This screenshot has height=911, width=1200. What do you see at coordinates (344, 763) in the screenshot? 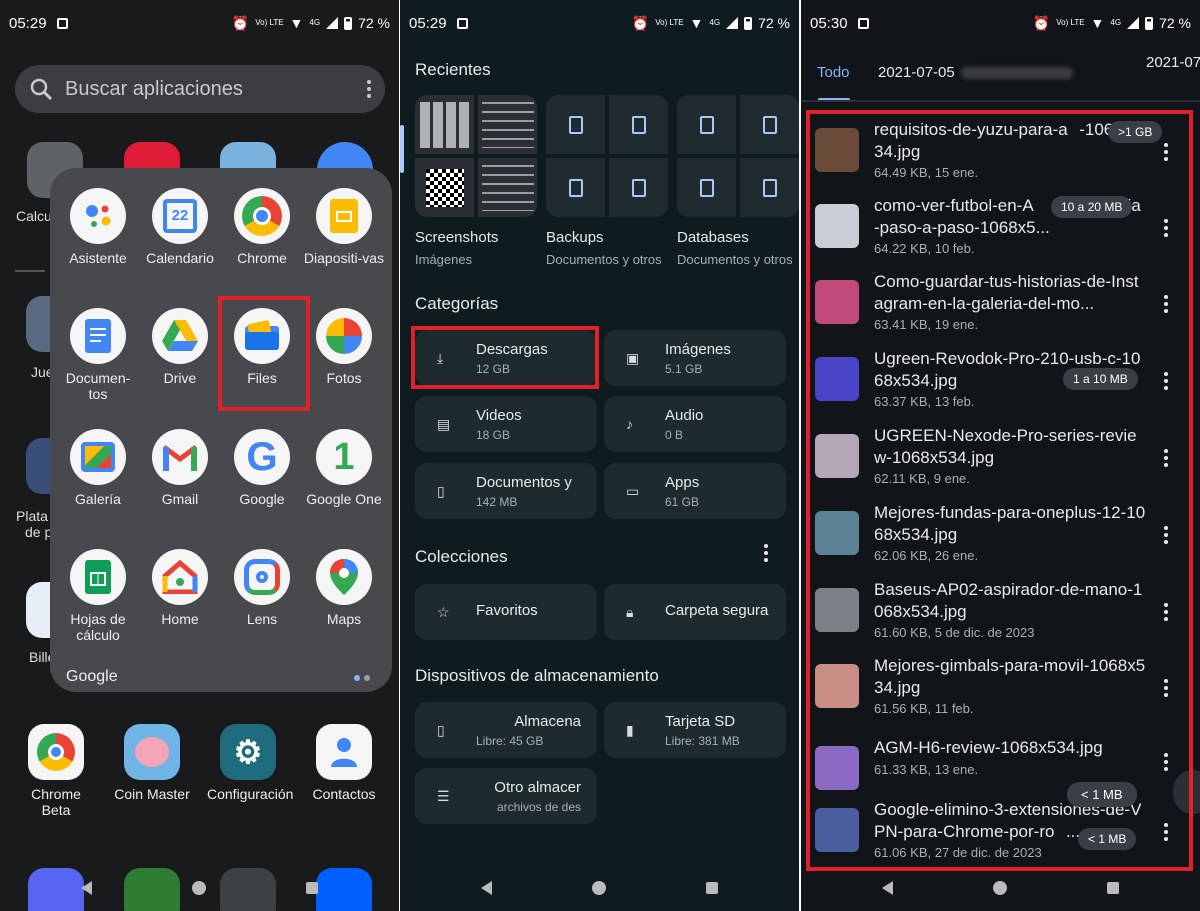
I see `app-contactos: Contactos` at bounding box center [344, 763].